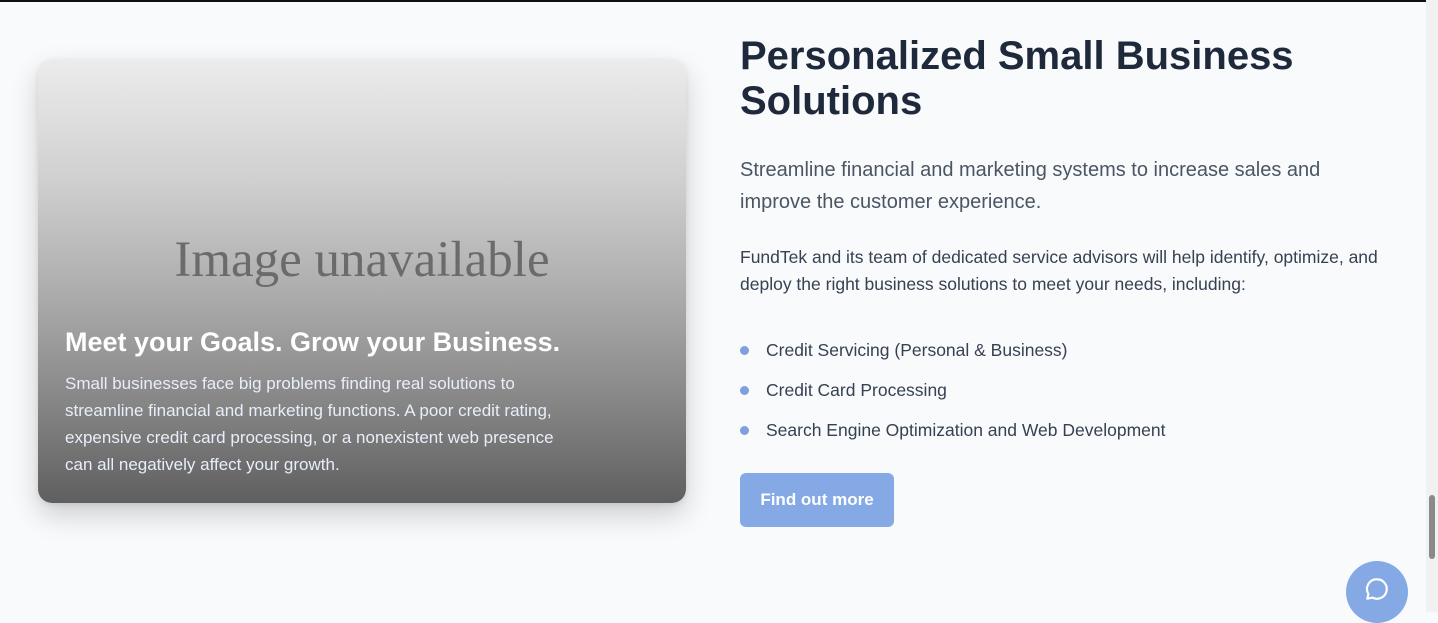  Describe the element at coordinates (713, 1) in the screenshot. I see `top-border` at that location.